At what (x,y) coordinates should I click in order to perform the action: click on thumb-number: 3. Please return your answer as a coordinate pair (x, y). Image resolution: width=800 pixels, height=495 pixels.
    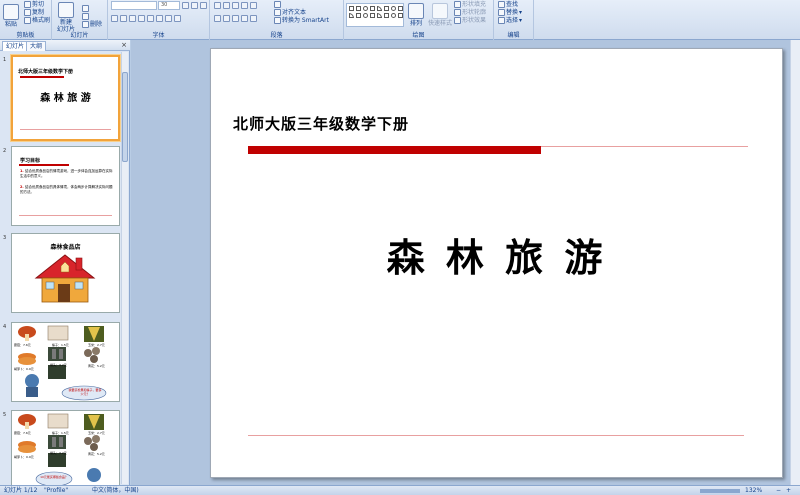
    Looking at the image, I should click on (5, 238).